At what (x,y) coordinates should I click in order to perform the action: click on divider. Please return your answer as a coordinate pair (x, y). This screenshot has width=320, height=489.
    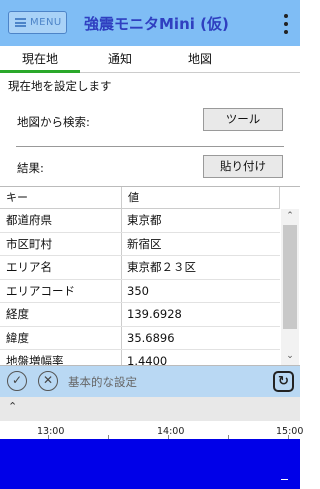
    Looking at the image, I should click on (150, 146).